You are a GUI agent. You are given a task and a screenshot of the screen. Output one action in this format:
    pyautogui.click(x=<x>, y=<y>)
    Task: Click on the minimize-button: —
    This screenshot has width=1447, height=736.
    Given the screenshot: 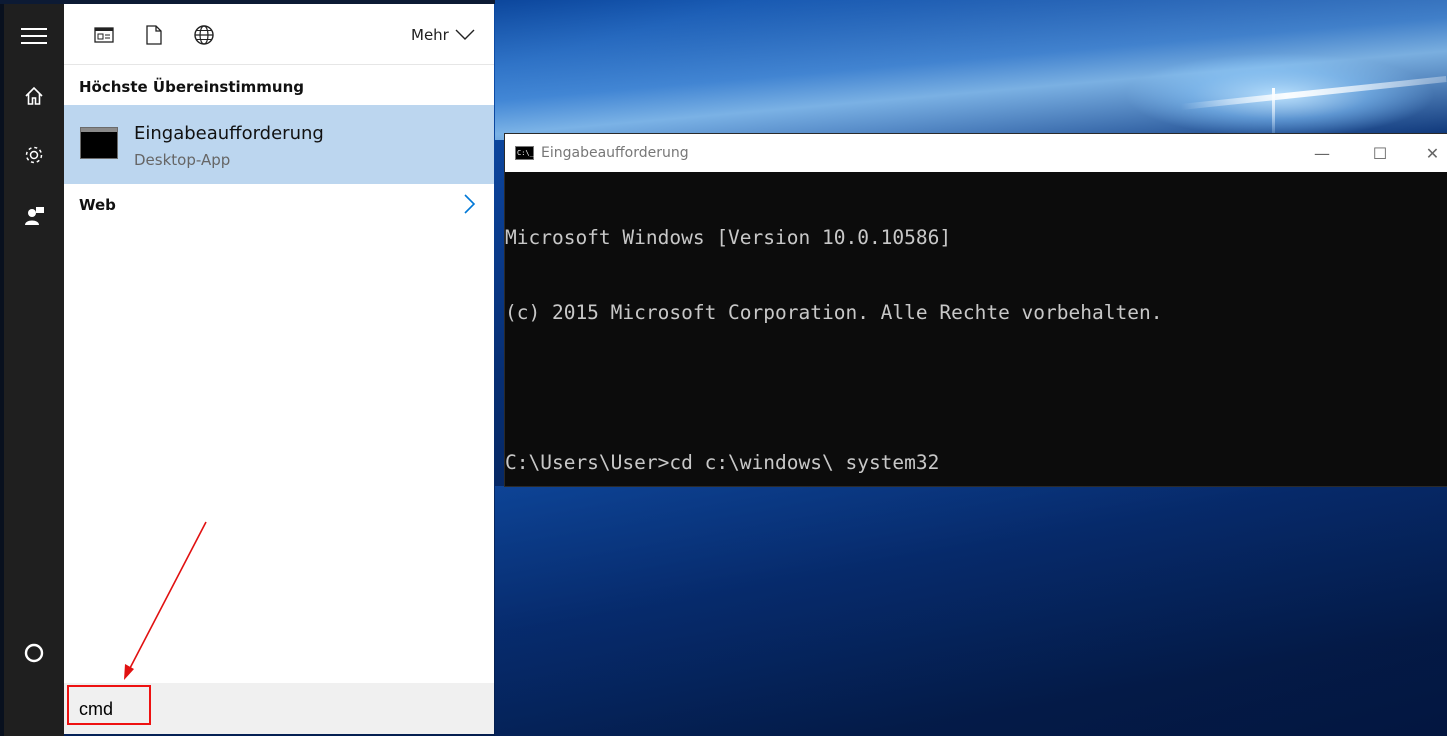 What is the action you would take?
    pyautogui.click(x=1322, y=153)
    